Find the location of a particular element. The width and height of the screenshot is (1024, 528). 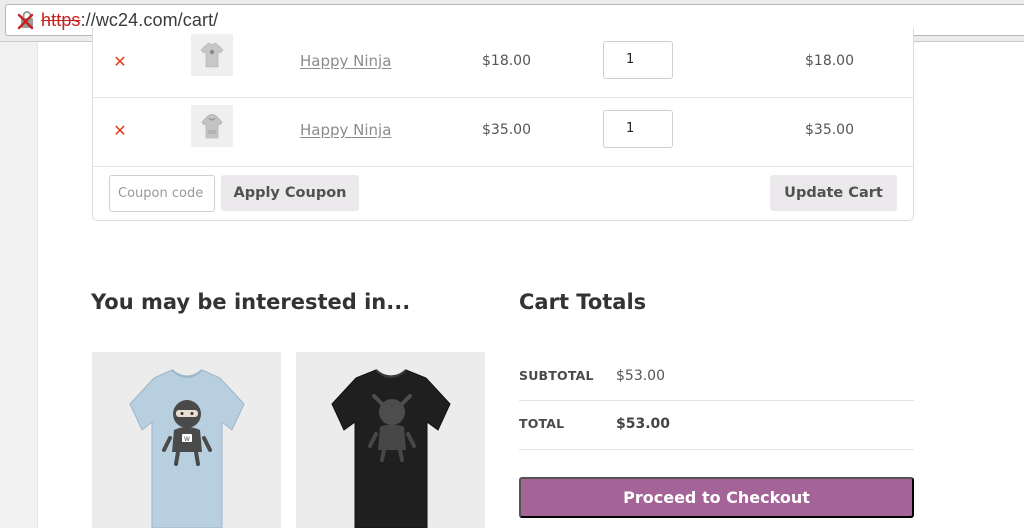

cross-sell-product-card is located at coordinates (390, 440).